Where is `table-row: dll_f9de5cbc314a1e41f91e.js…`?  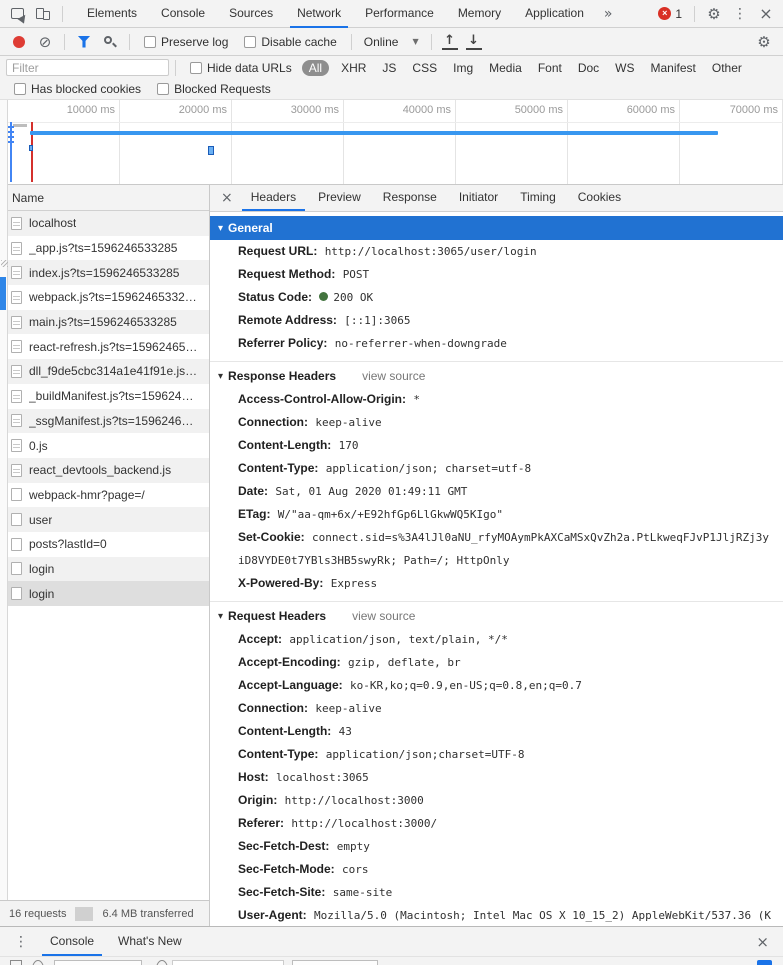
table-row: dll_f9de5cbc314a1e41f91e.js… is located at coordinates (104, 371).